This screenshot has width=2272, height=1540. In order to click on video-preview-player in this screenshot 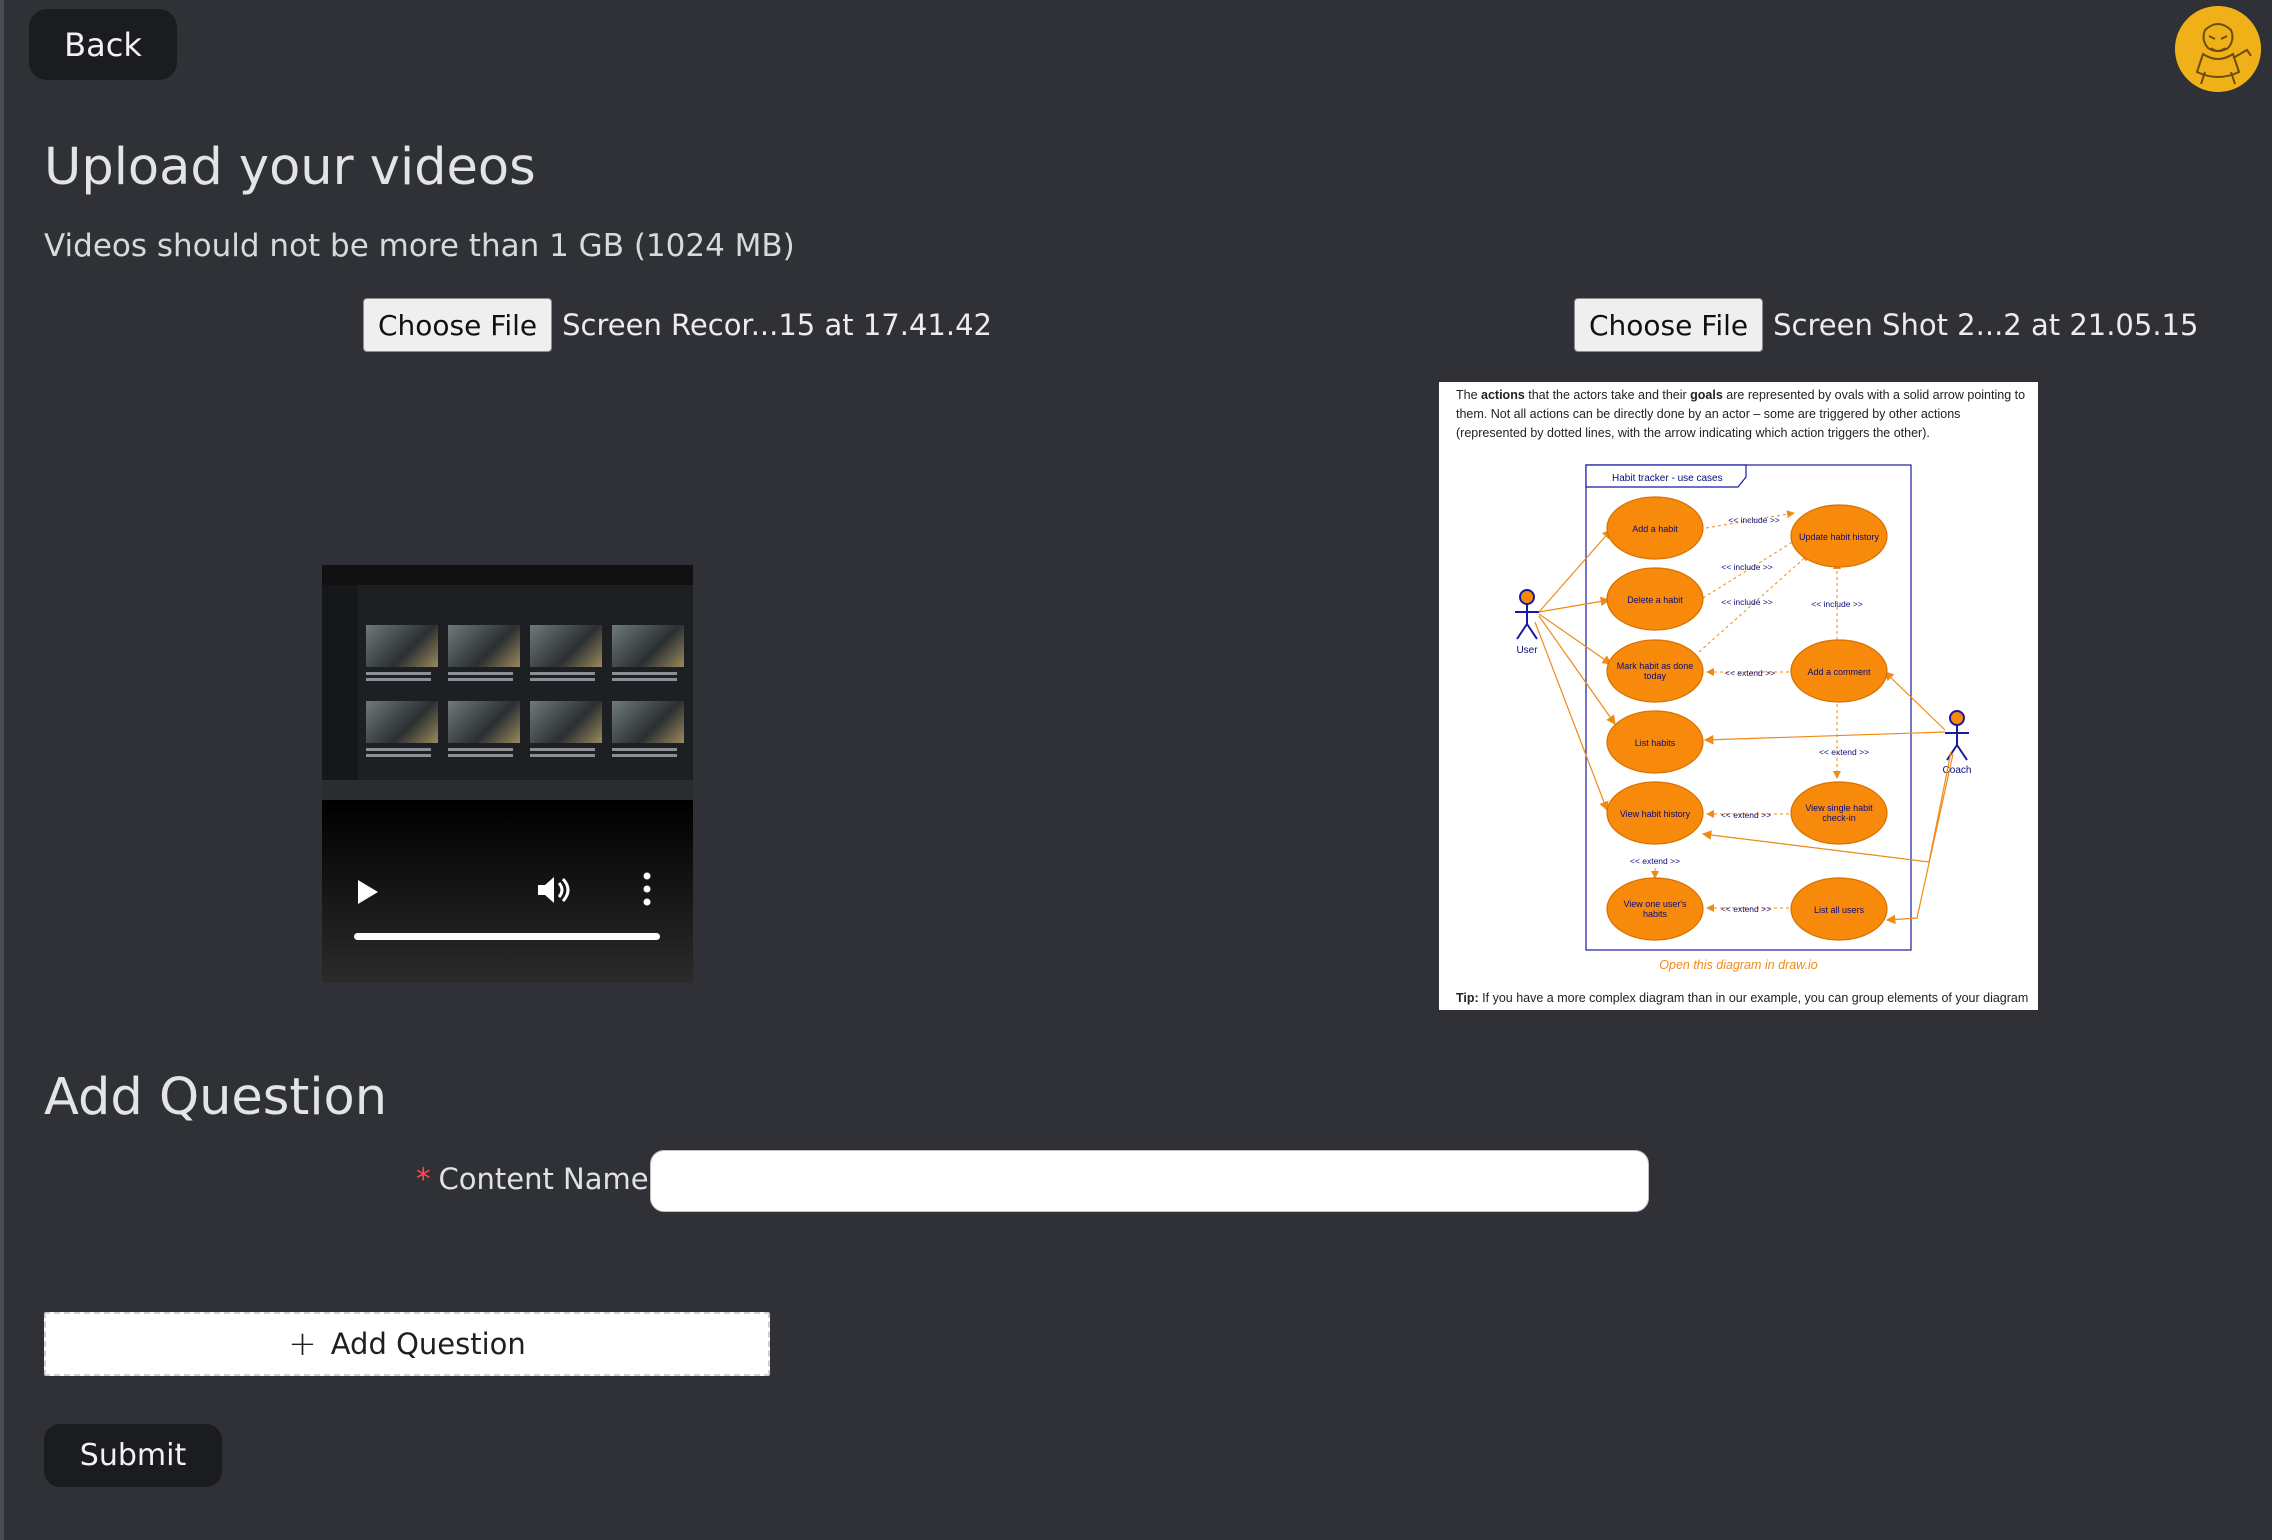, I will do `click(507, 774)`.